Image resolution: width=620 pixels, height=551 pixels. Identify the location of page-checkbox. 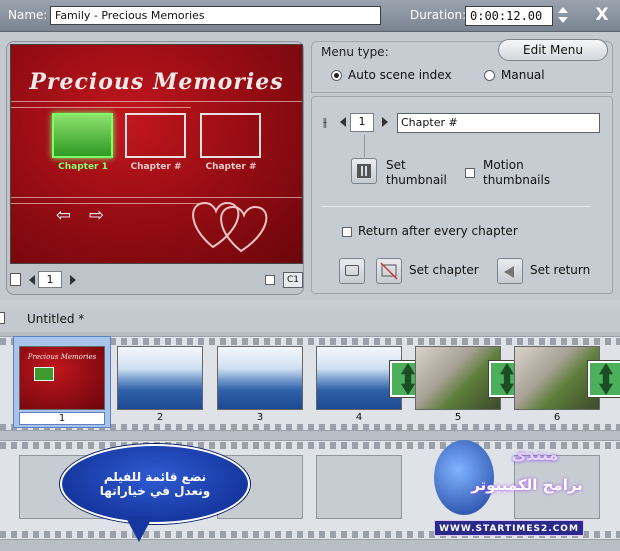
(270, 280).